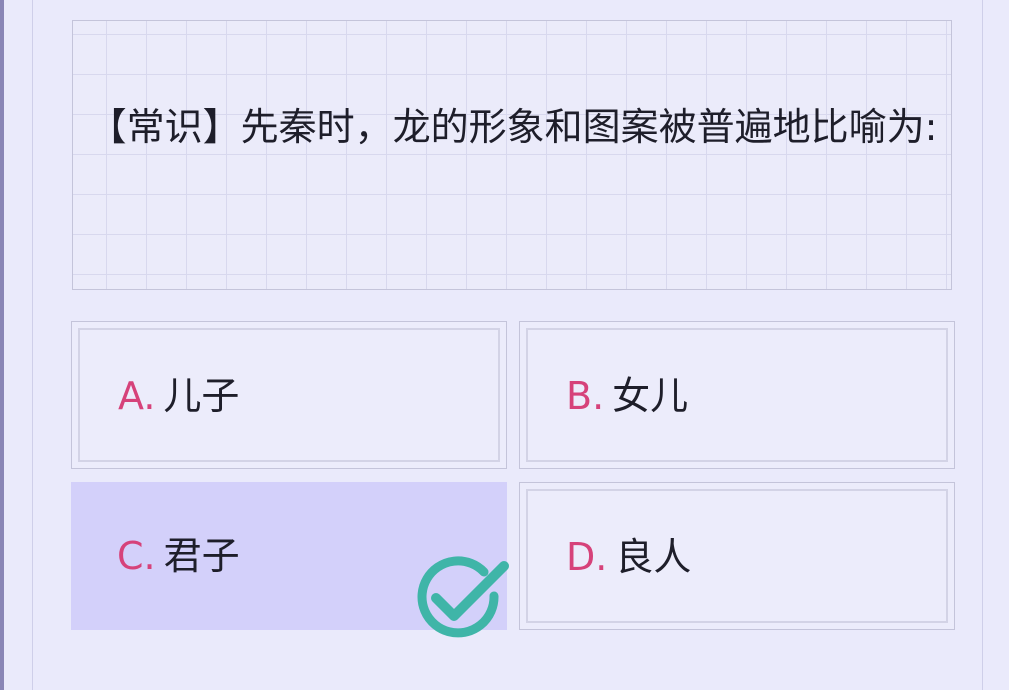 The height and width of the screenshot is (690, 1009). What do you see at coordinates (201, 396) in the screenshot?
I see `option-a-text: 儿子` at bounding box center [201, 396].